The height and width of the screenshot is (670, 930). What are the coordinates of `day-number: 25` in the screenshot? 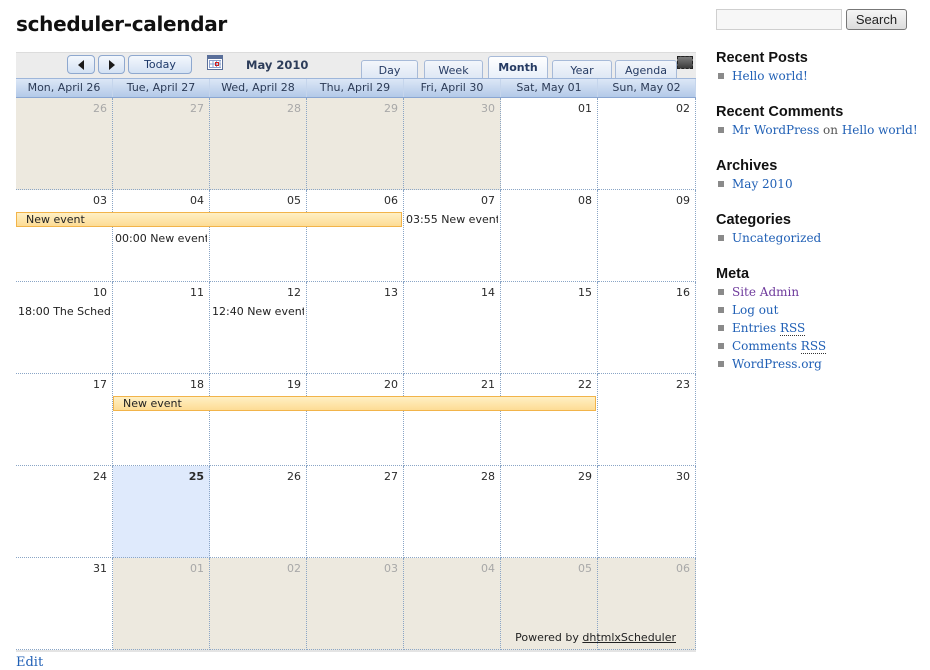 It's located at (196, 476).